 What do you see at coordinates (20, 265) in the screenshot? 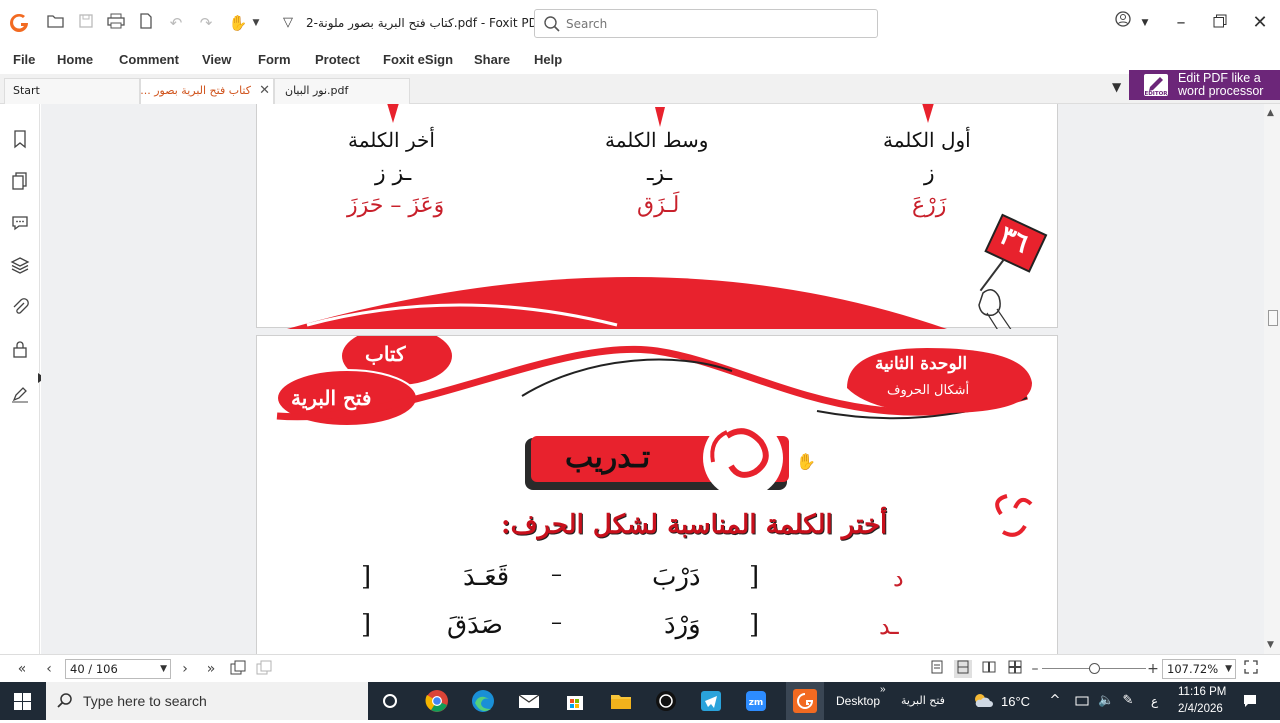
I see `layers-icon` at bounding box center [20, 265].